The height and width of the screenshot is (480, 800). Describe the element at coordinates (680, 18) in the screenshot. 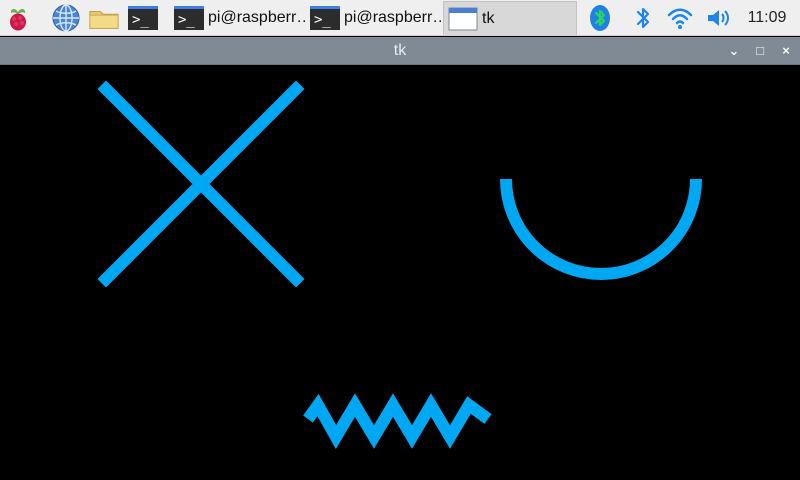

I see `wifi-icon` at that location.